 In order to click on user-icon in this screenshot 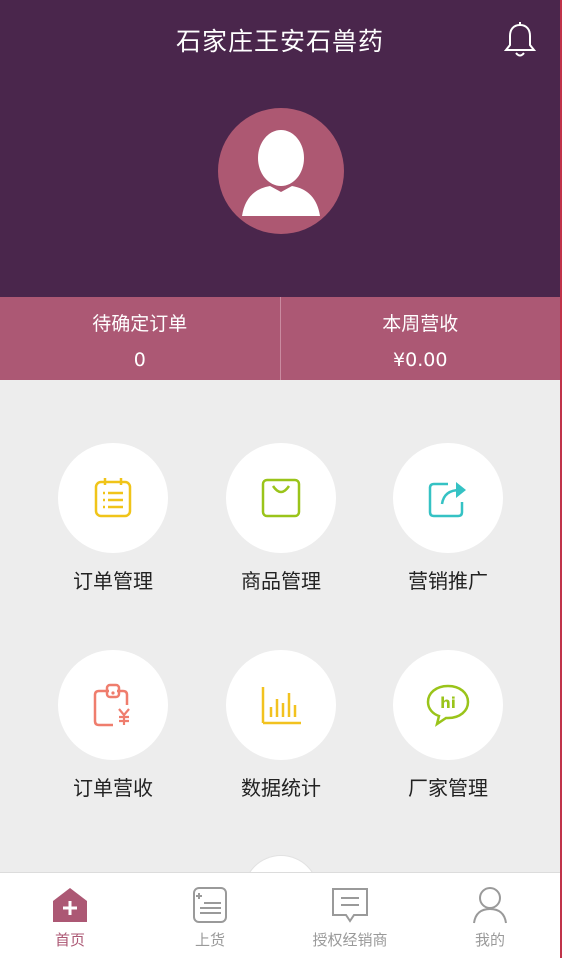, I will do `click(490, 905)`.